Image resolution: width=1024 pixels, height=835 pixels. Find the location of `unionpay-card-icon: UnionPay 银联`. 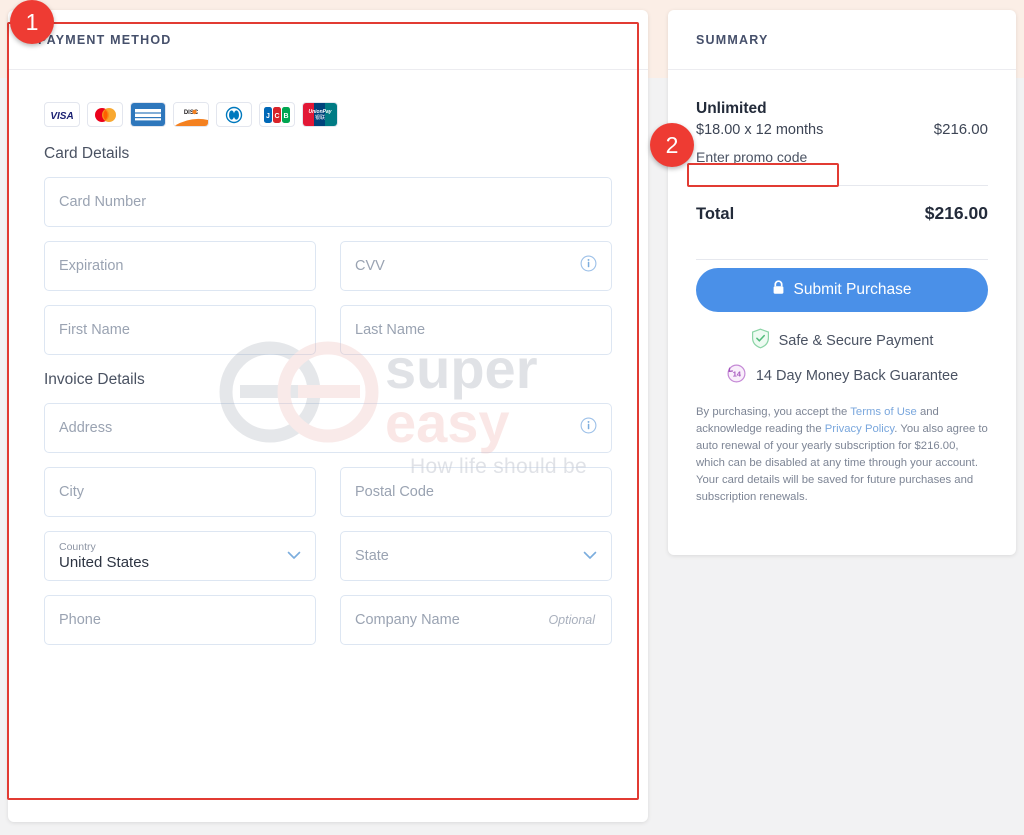

unionpay-card-icon: UnionPay 银联 is located at coordinates (320, 114).